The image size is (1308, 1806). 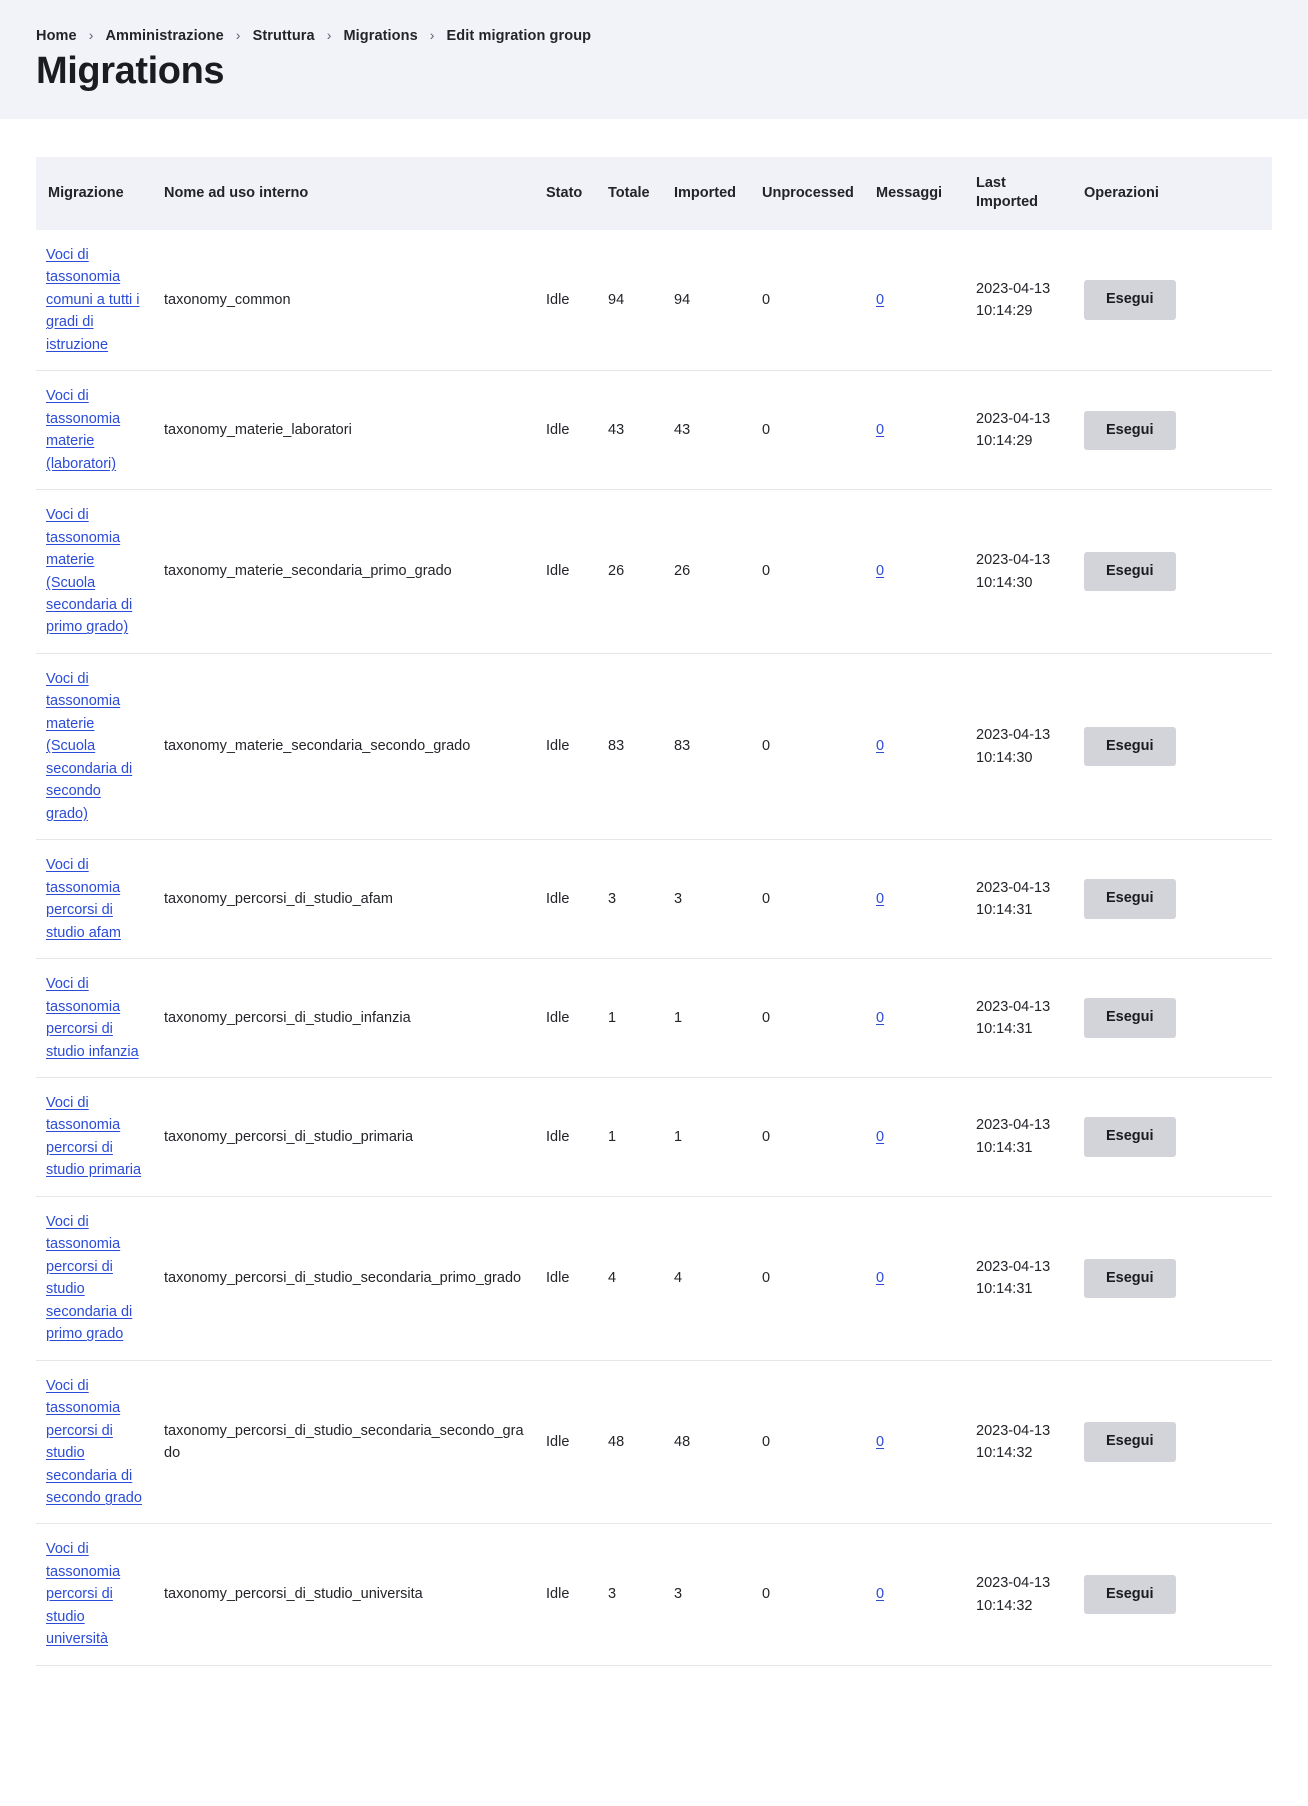 I want to click on last-imported-time: 10:14:32, so click(x=1004, y=1453).